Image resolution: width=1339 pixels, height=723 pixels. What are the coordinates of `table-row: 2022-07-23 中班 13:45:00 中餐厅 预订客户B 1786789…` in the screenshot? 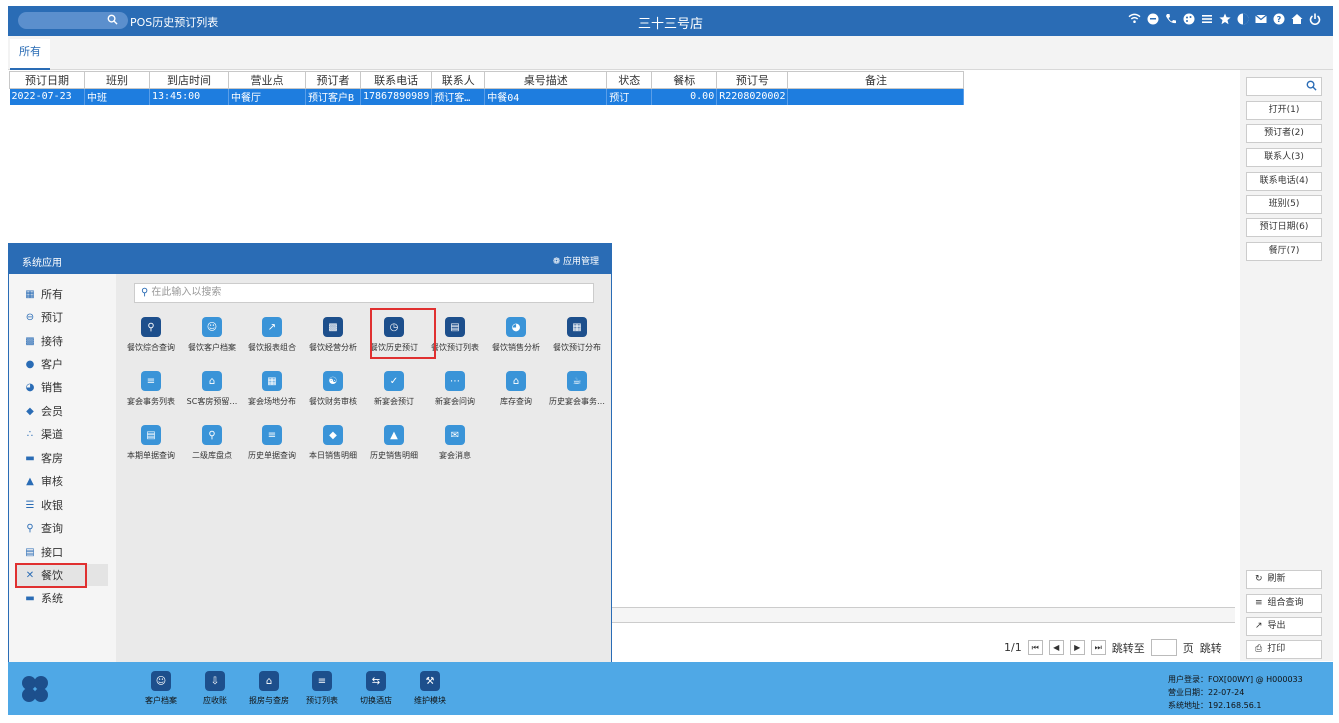 It's located at (487, 96).